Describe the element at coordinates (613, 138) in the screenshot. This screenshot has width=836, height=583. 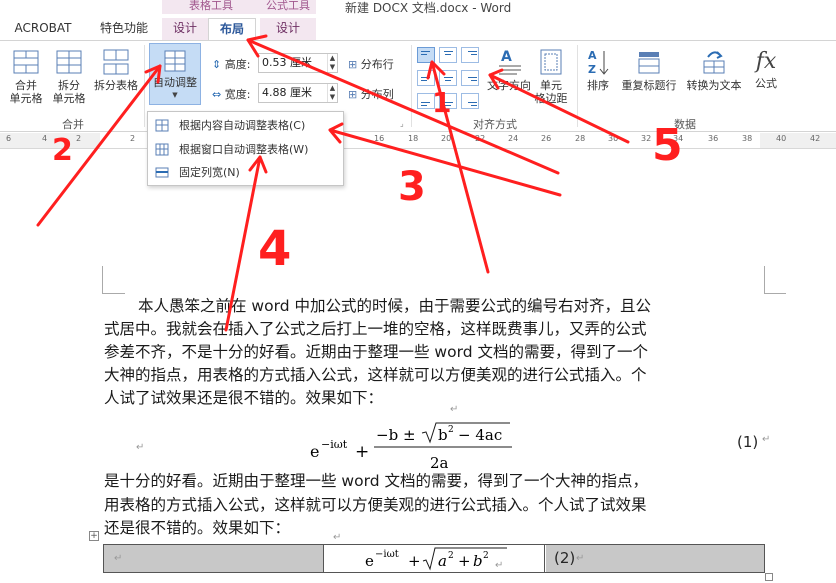
I see `ruler-tick: 30` at that location.